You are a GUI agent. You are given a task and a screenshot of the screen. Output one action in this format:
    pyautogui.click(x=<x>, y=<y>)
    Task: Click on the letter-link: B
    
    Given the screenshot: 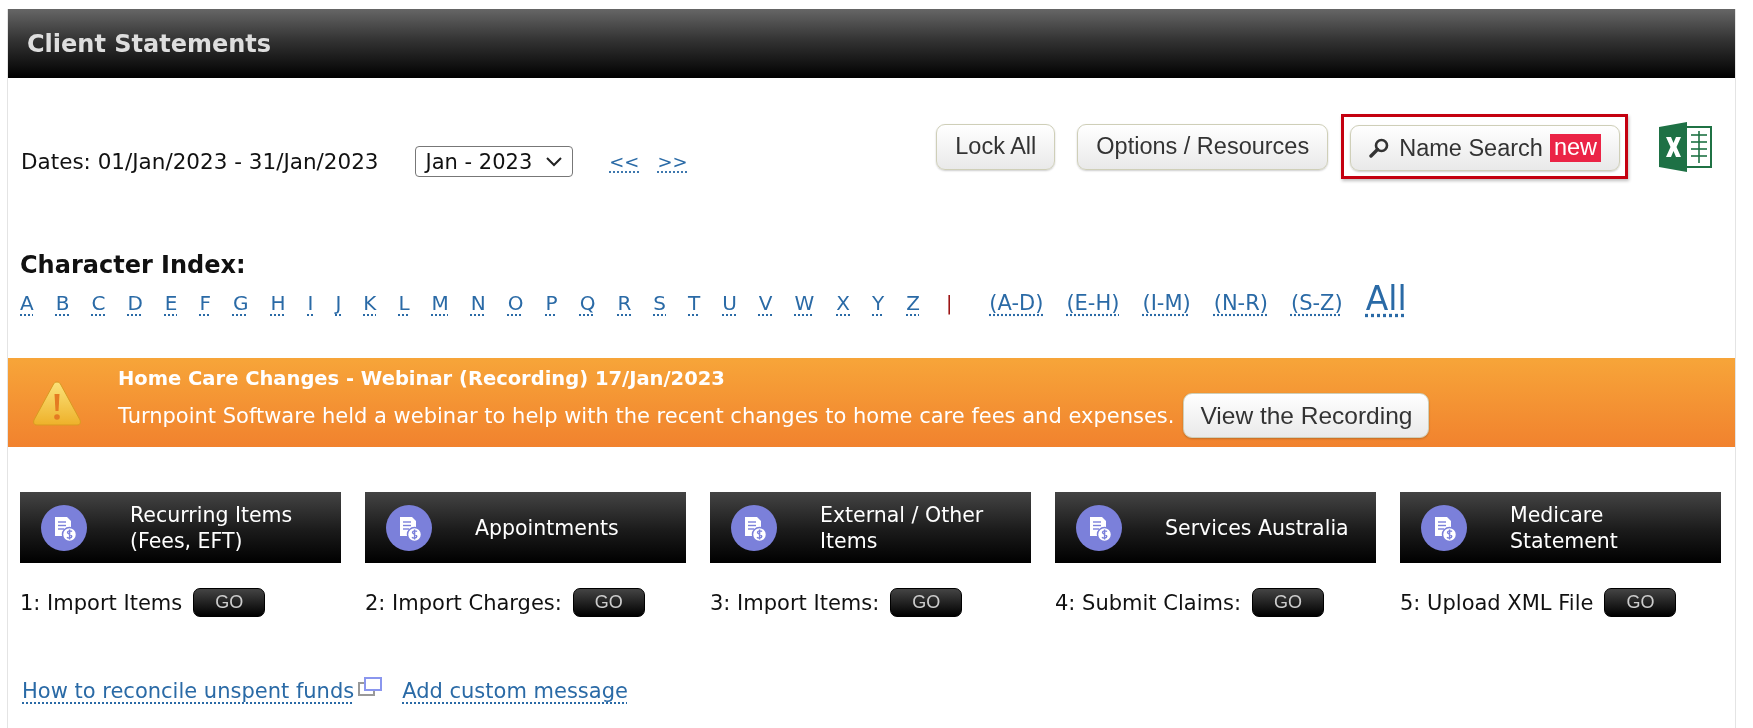 What is the action you would take?
    pyautogui.click(x=62, y=303)
    